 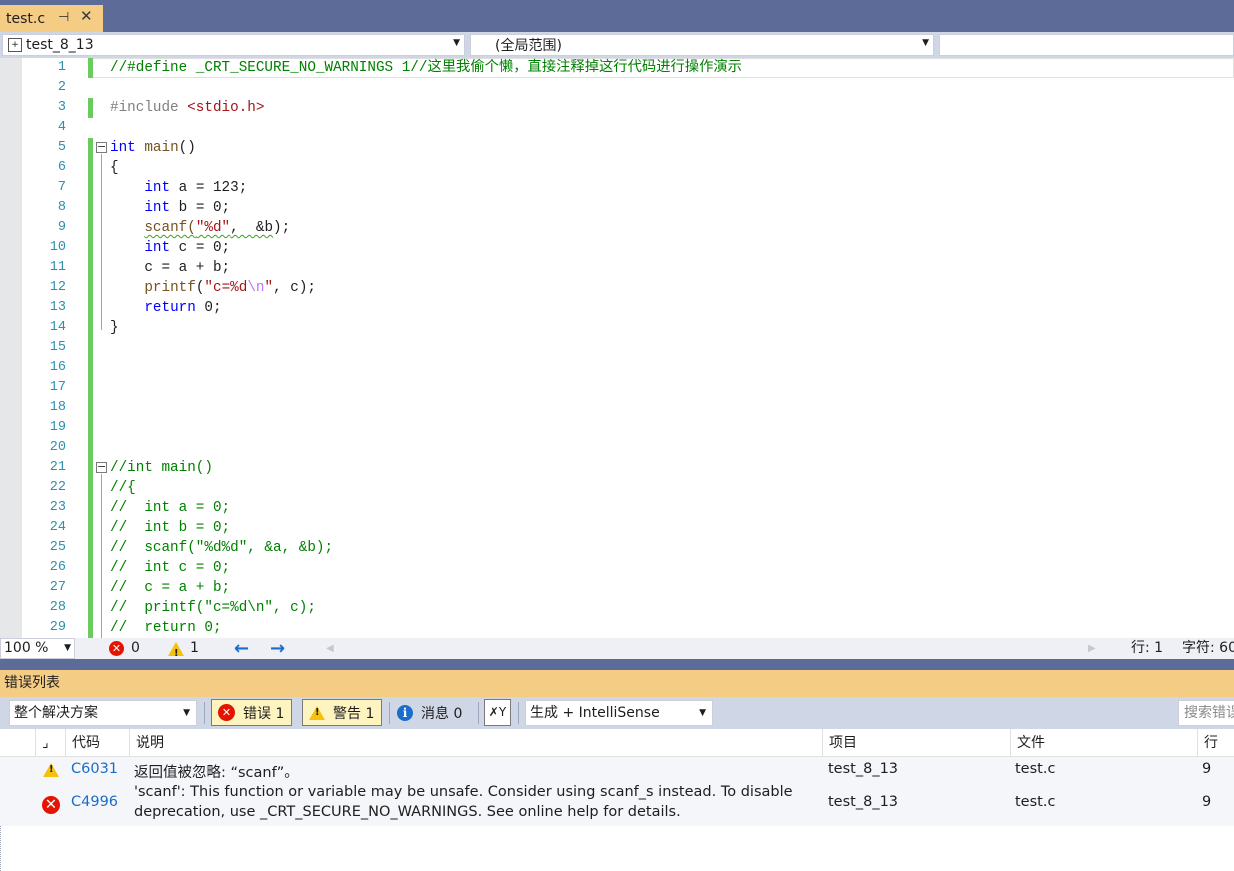 I want to click on code-token: , c);, so click(x=294, y=288).